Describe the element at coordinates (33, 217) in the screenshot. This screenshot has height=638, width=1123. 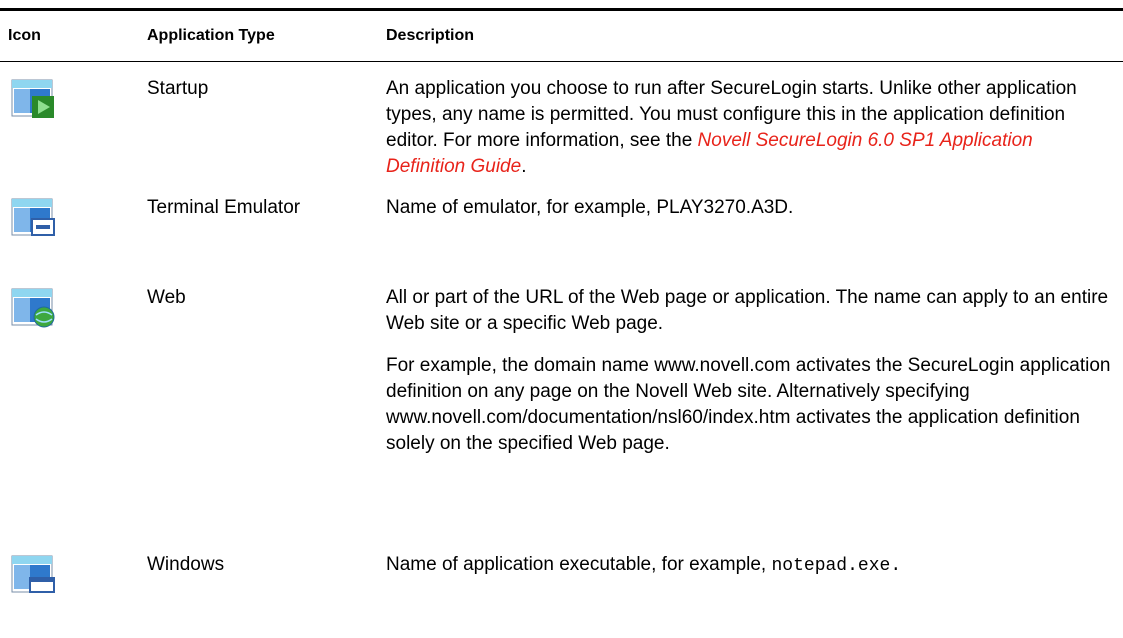
I see `folder-terminal-emulator-icon` at that location.